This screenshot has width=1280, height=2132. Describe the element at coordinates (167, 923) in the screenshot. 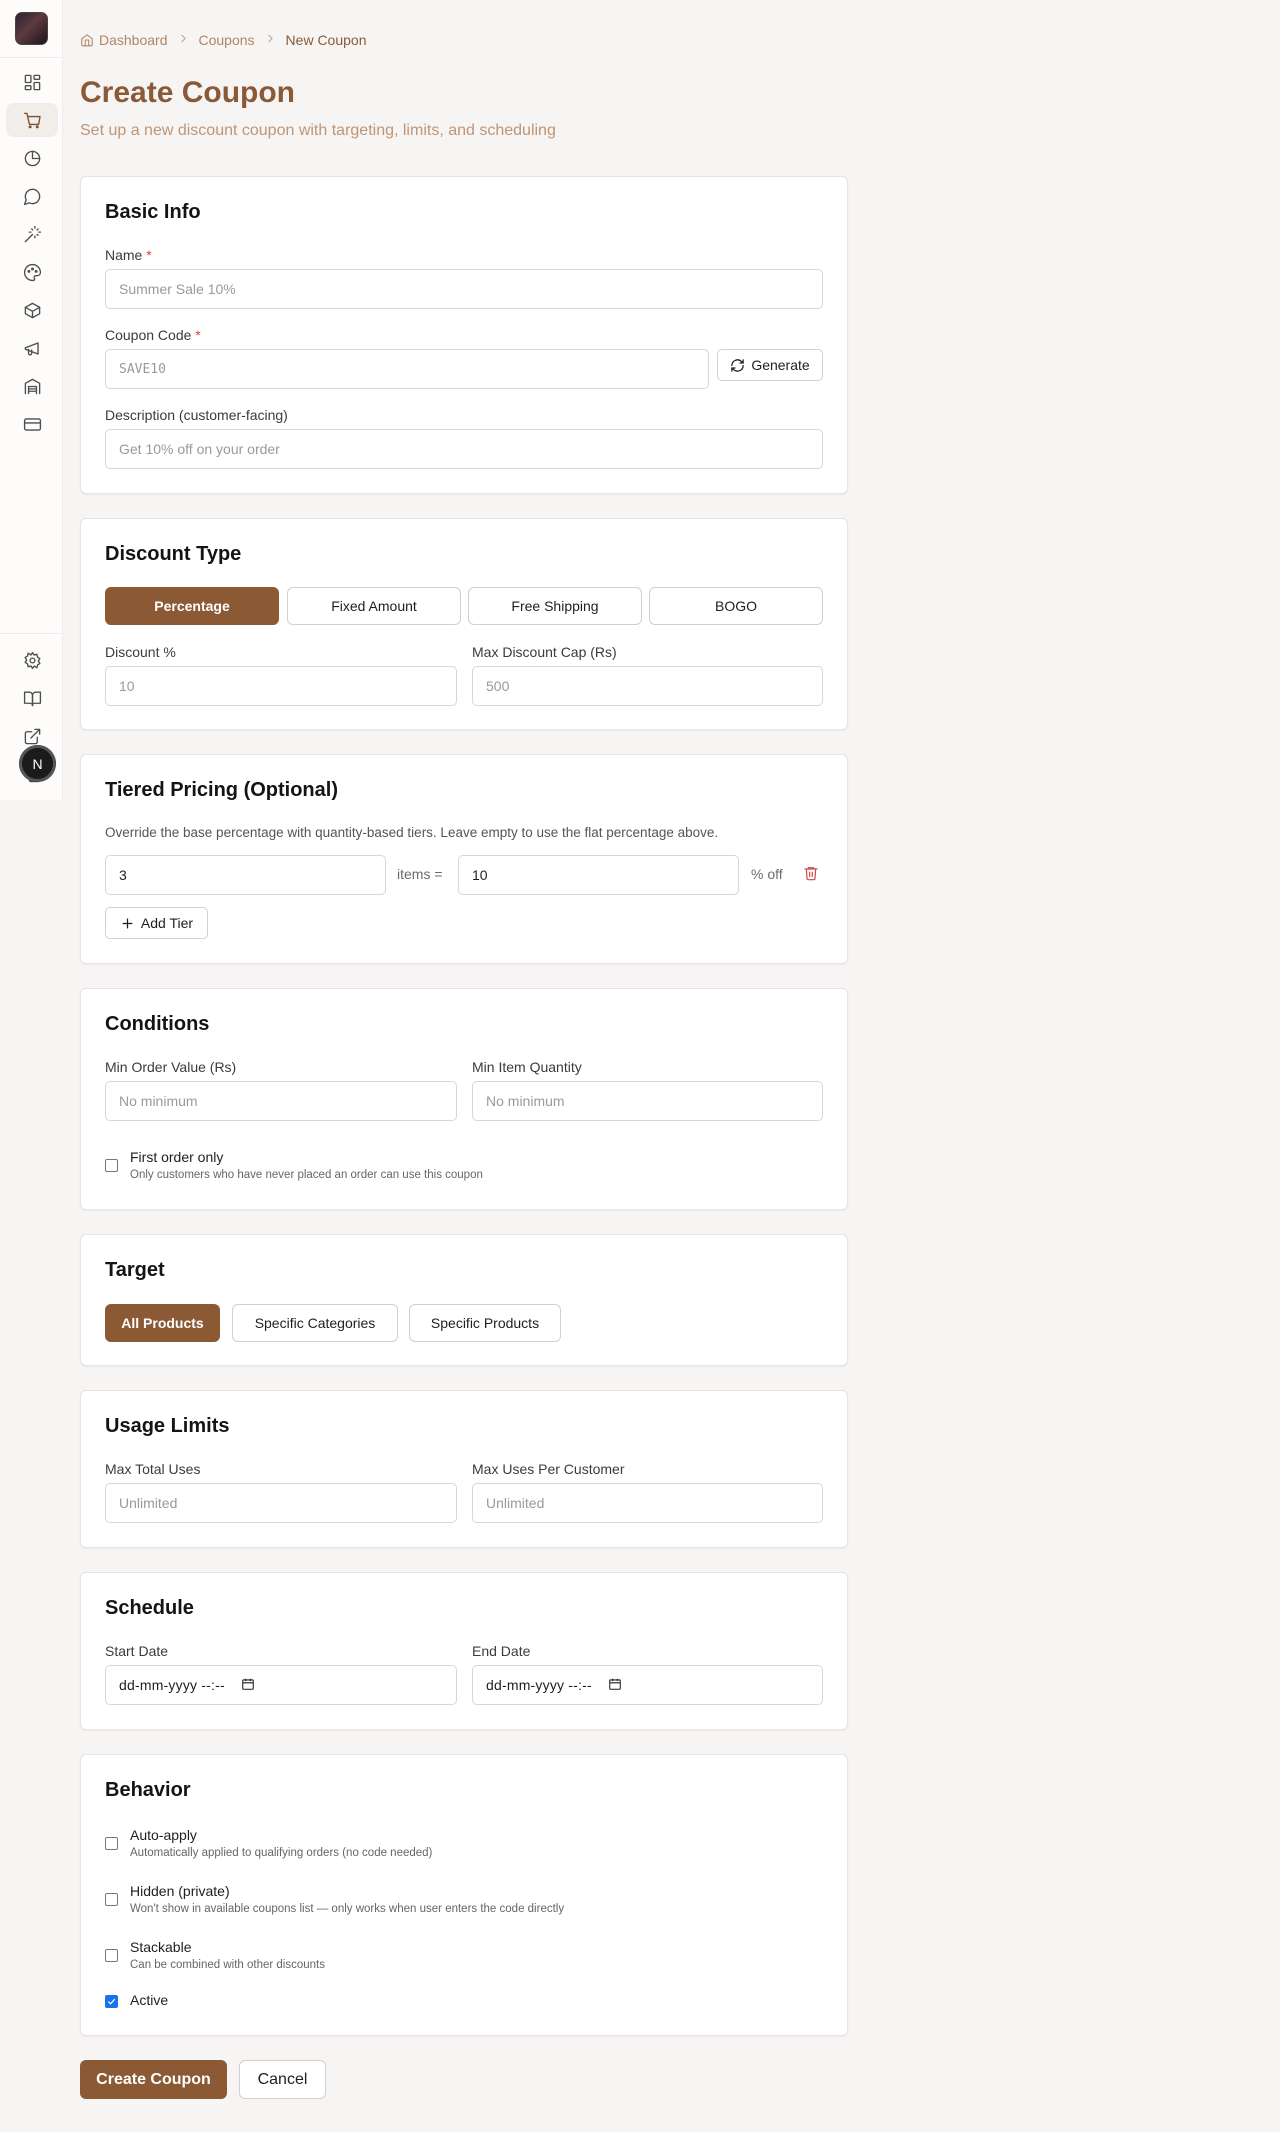

I see `add-tier-label: Add Tier` at that location.